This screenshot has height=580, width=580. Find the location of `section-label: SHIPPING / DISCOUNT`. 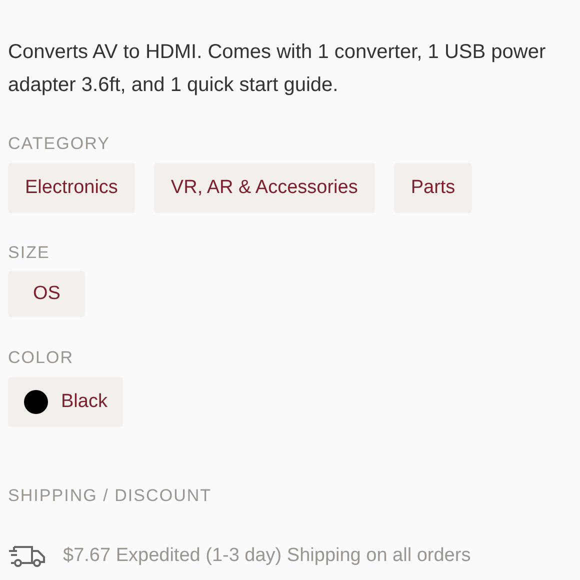

section-label: SHIPPING / DISCOUNT is located at coordinates (110, 495).